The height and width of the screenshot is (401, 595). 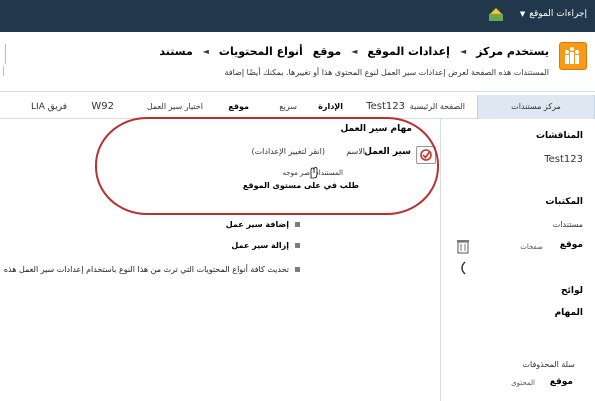 What do you see at coordinates (564, 202) in the screenshot?
I see `quick-launch-heading: المكتبات` at bounding box center [564, 202].